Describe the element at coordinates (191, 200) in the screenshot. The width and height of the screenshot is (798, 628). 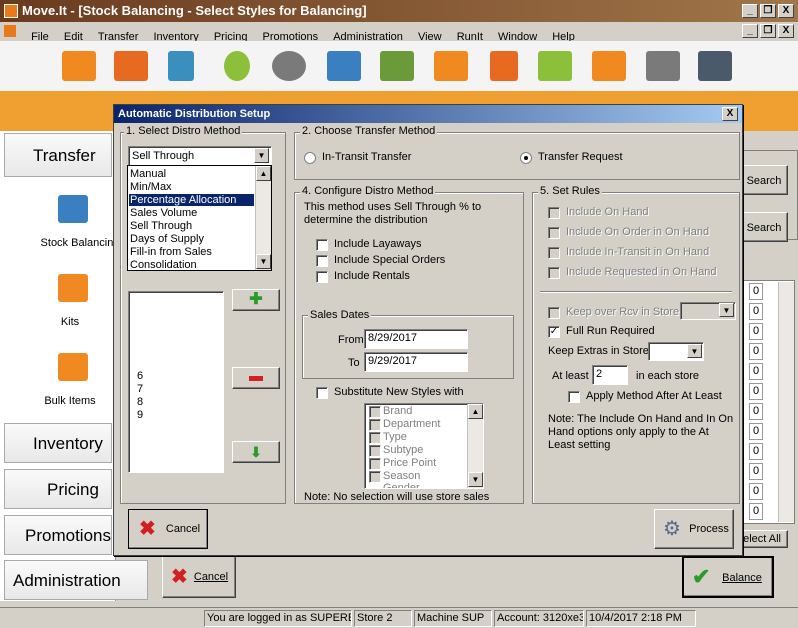
I see `dropdown-option-selected: Percentage Allocation` at that location.